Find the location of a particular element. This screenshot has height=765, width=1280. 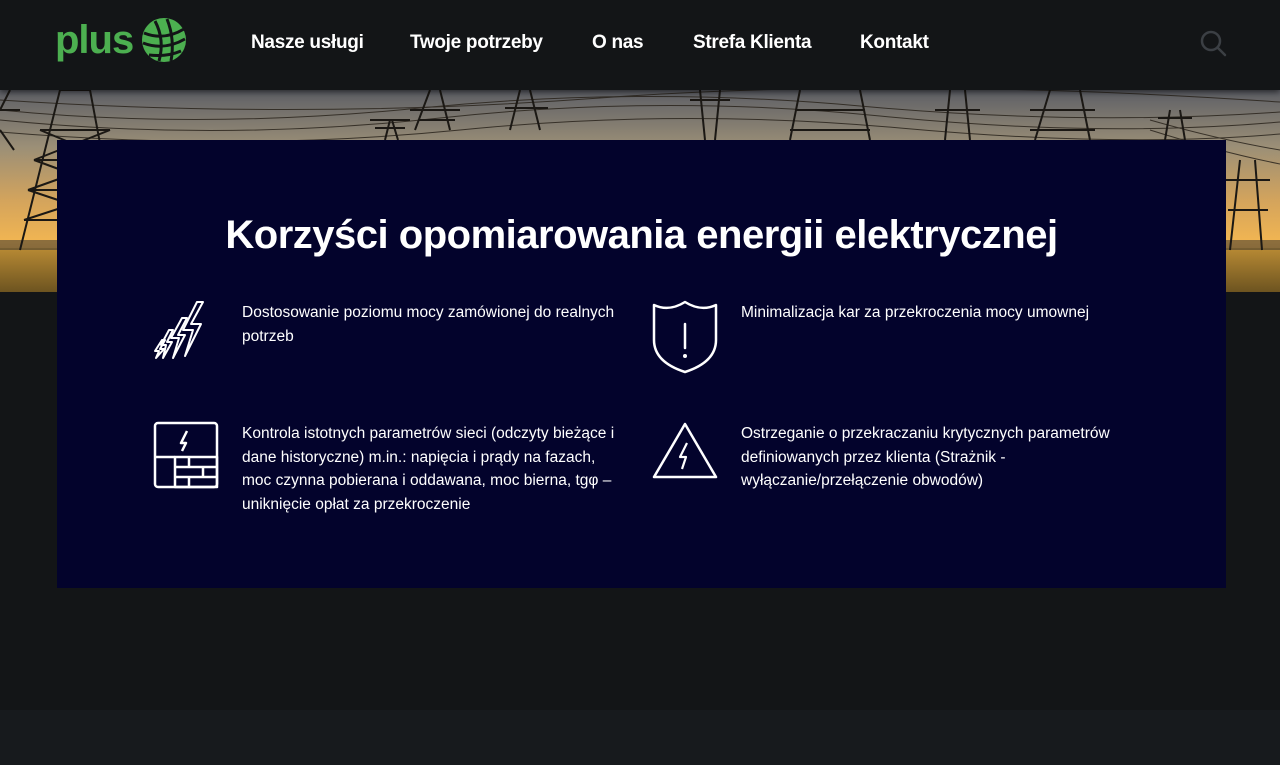

electrical-panel-icon is located at coordinates (186, 455).